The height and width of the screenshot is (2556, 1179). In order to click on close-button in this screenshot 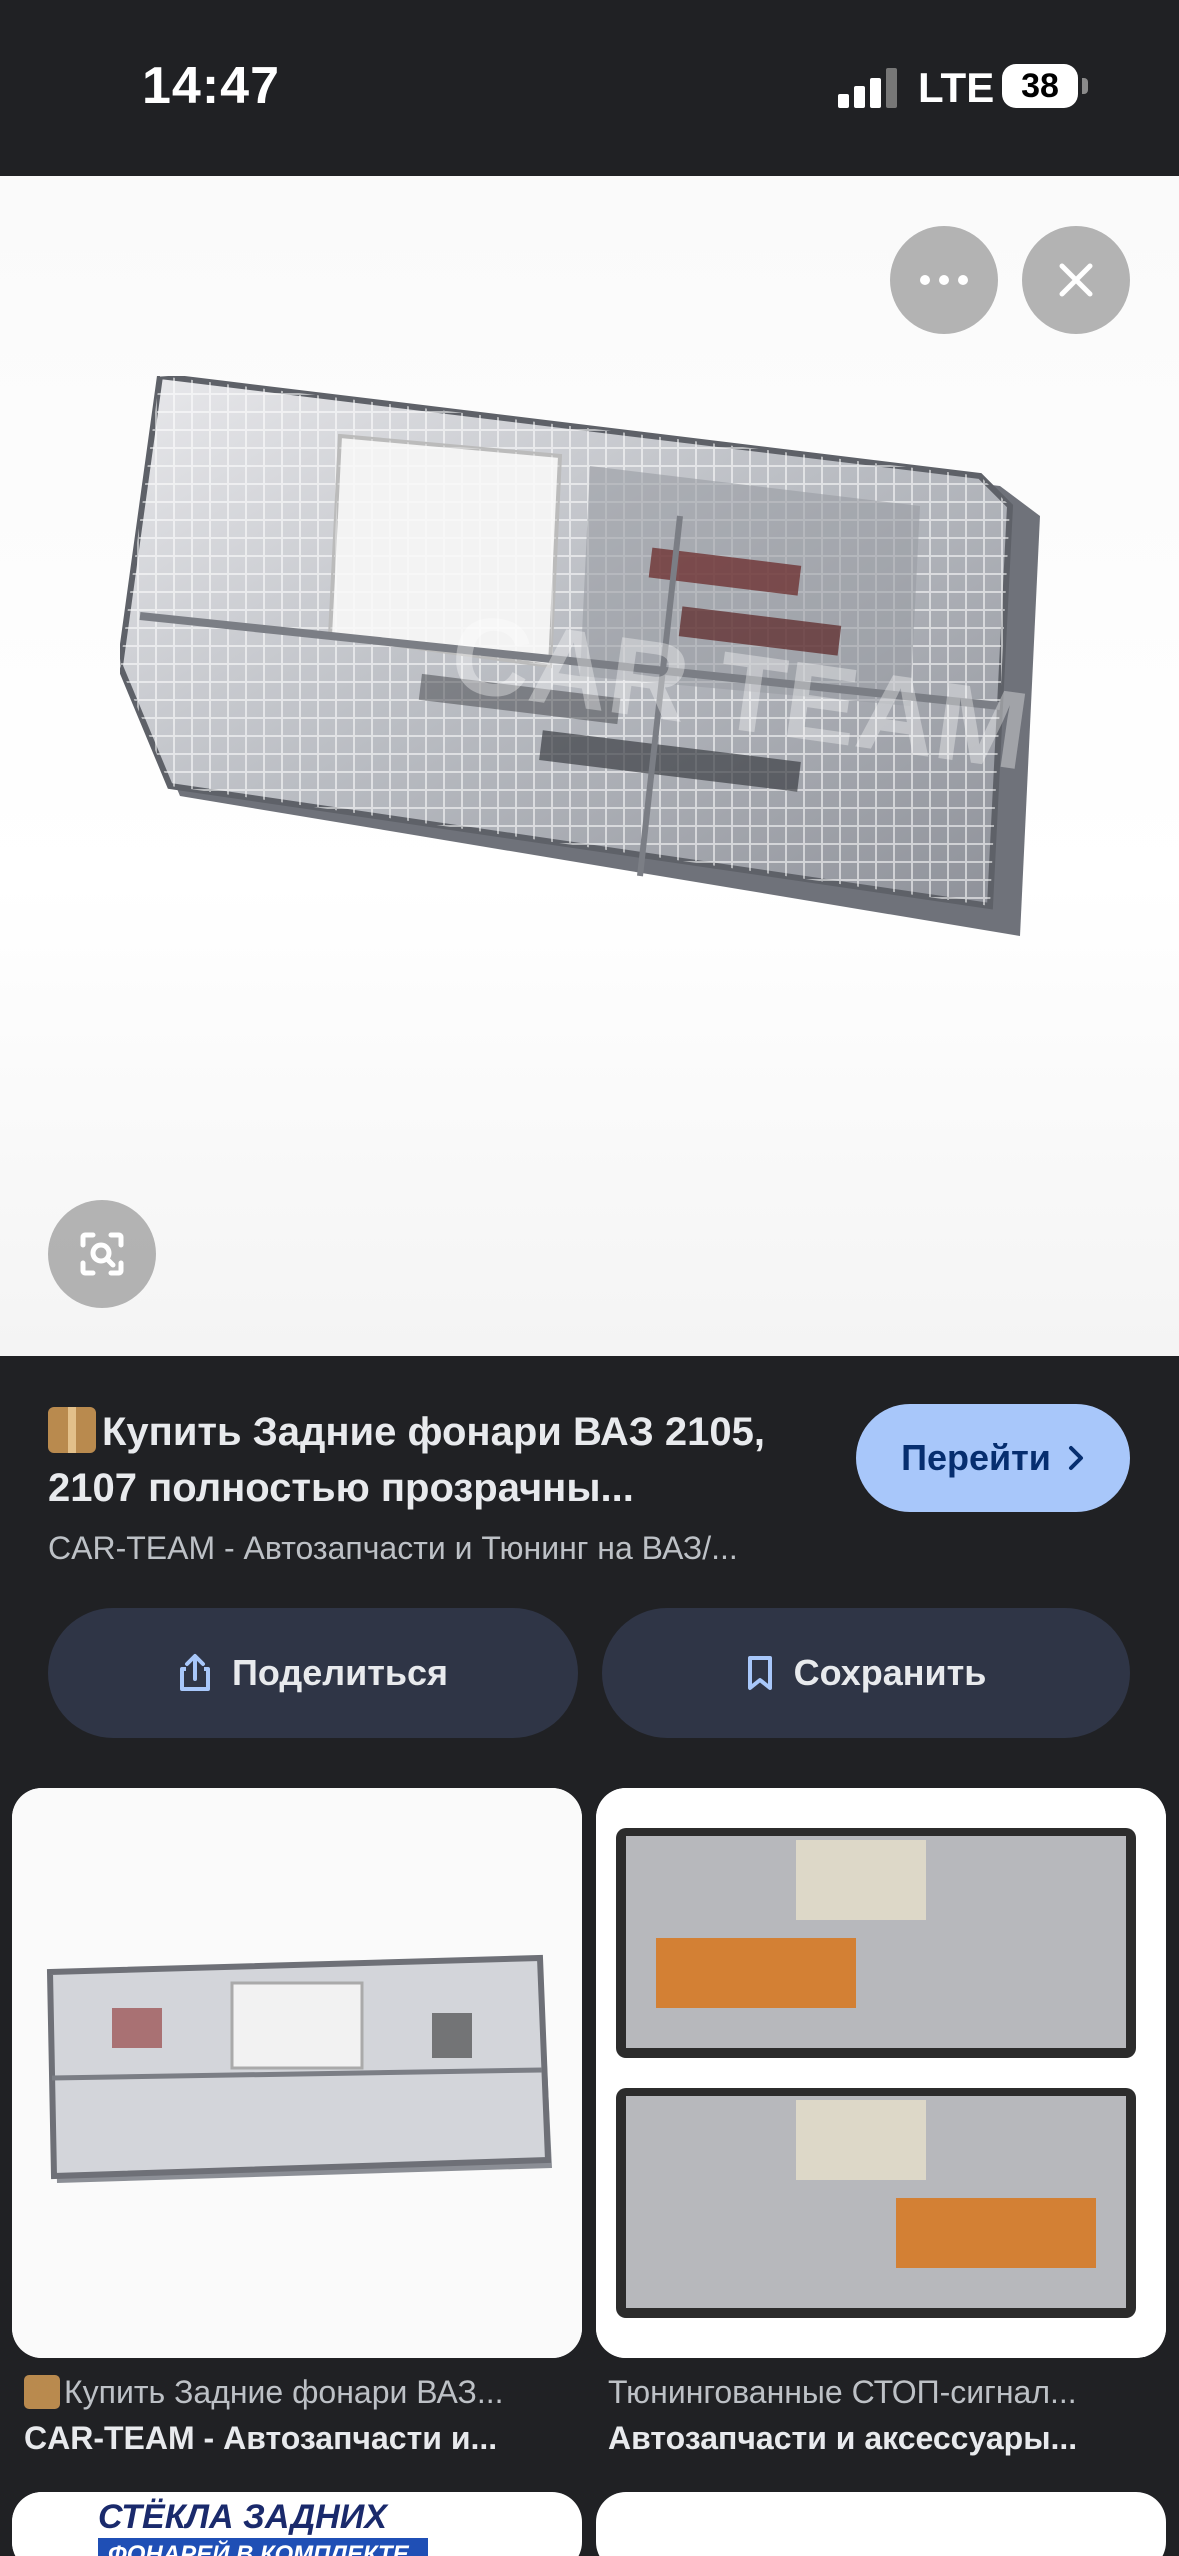, I will do `click(1076, 280)`.